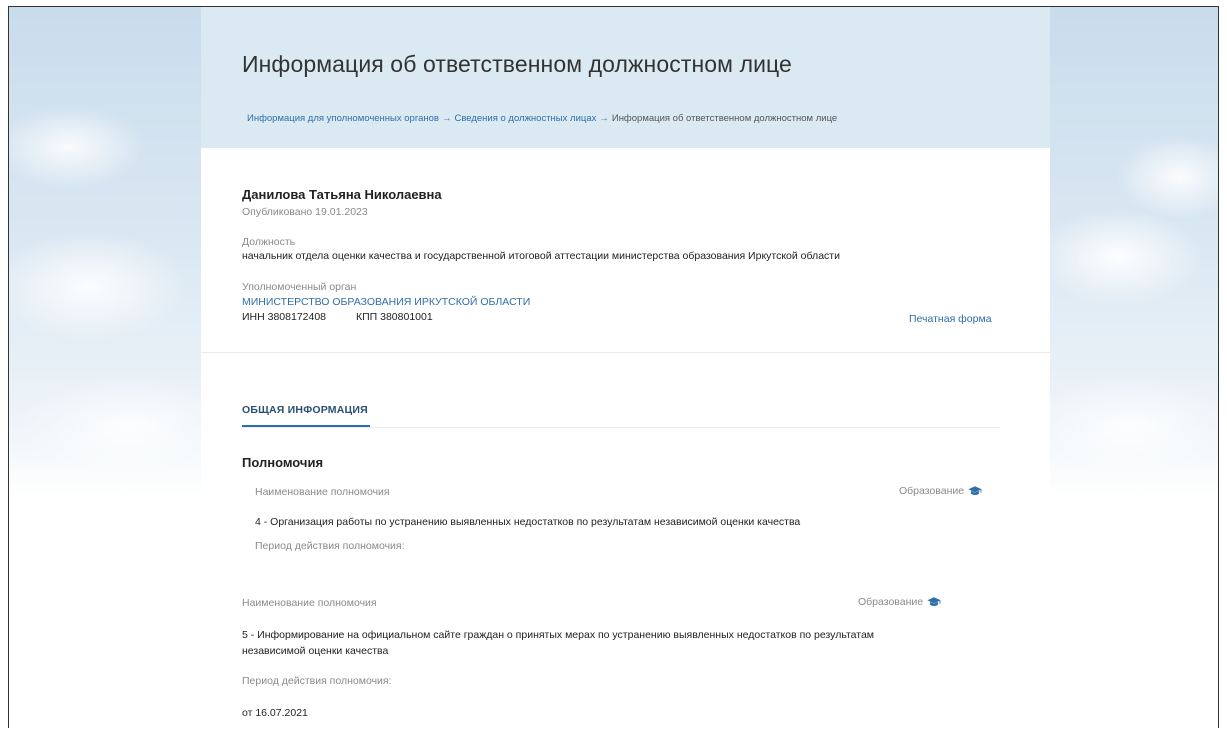 This screenshot has height=736, width=1227. I want to click on tab-bar-line, so click(621, 427).